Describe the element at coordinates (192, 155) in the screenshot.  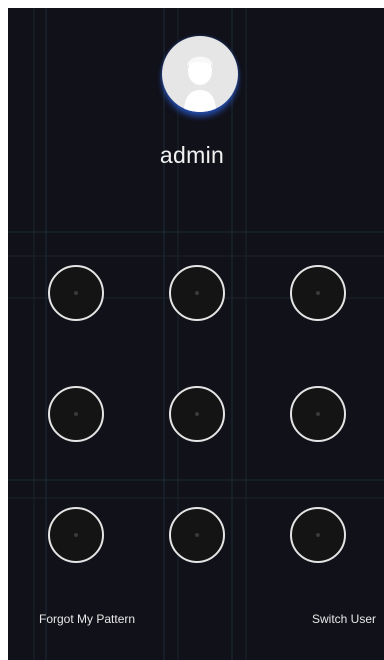
I see `username-label: admin` at that location.